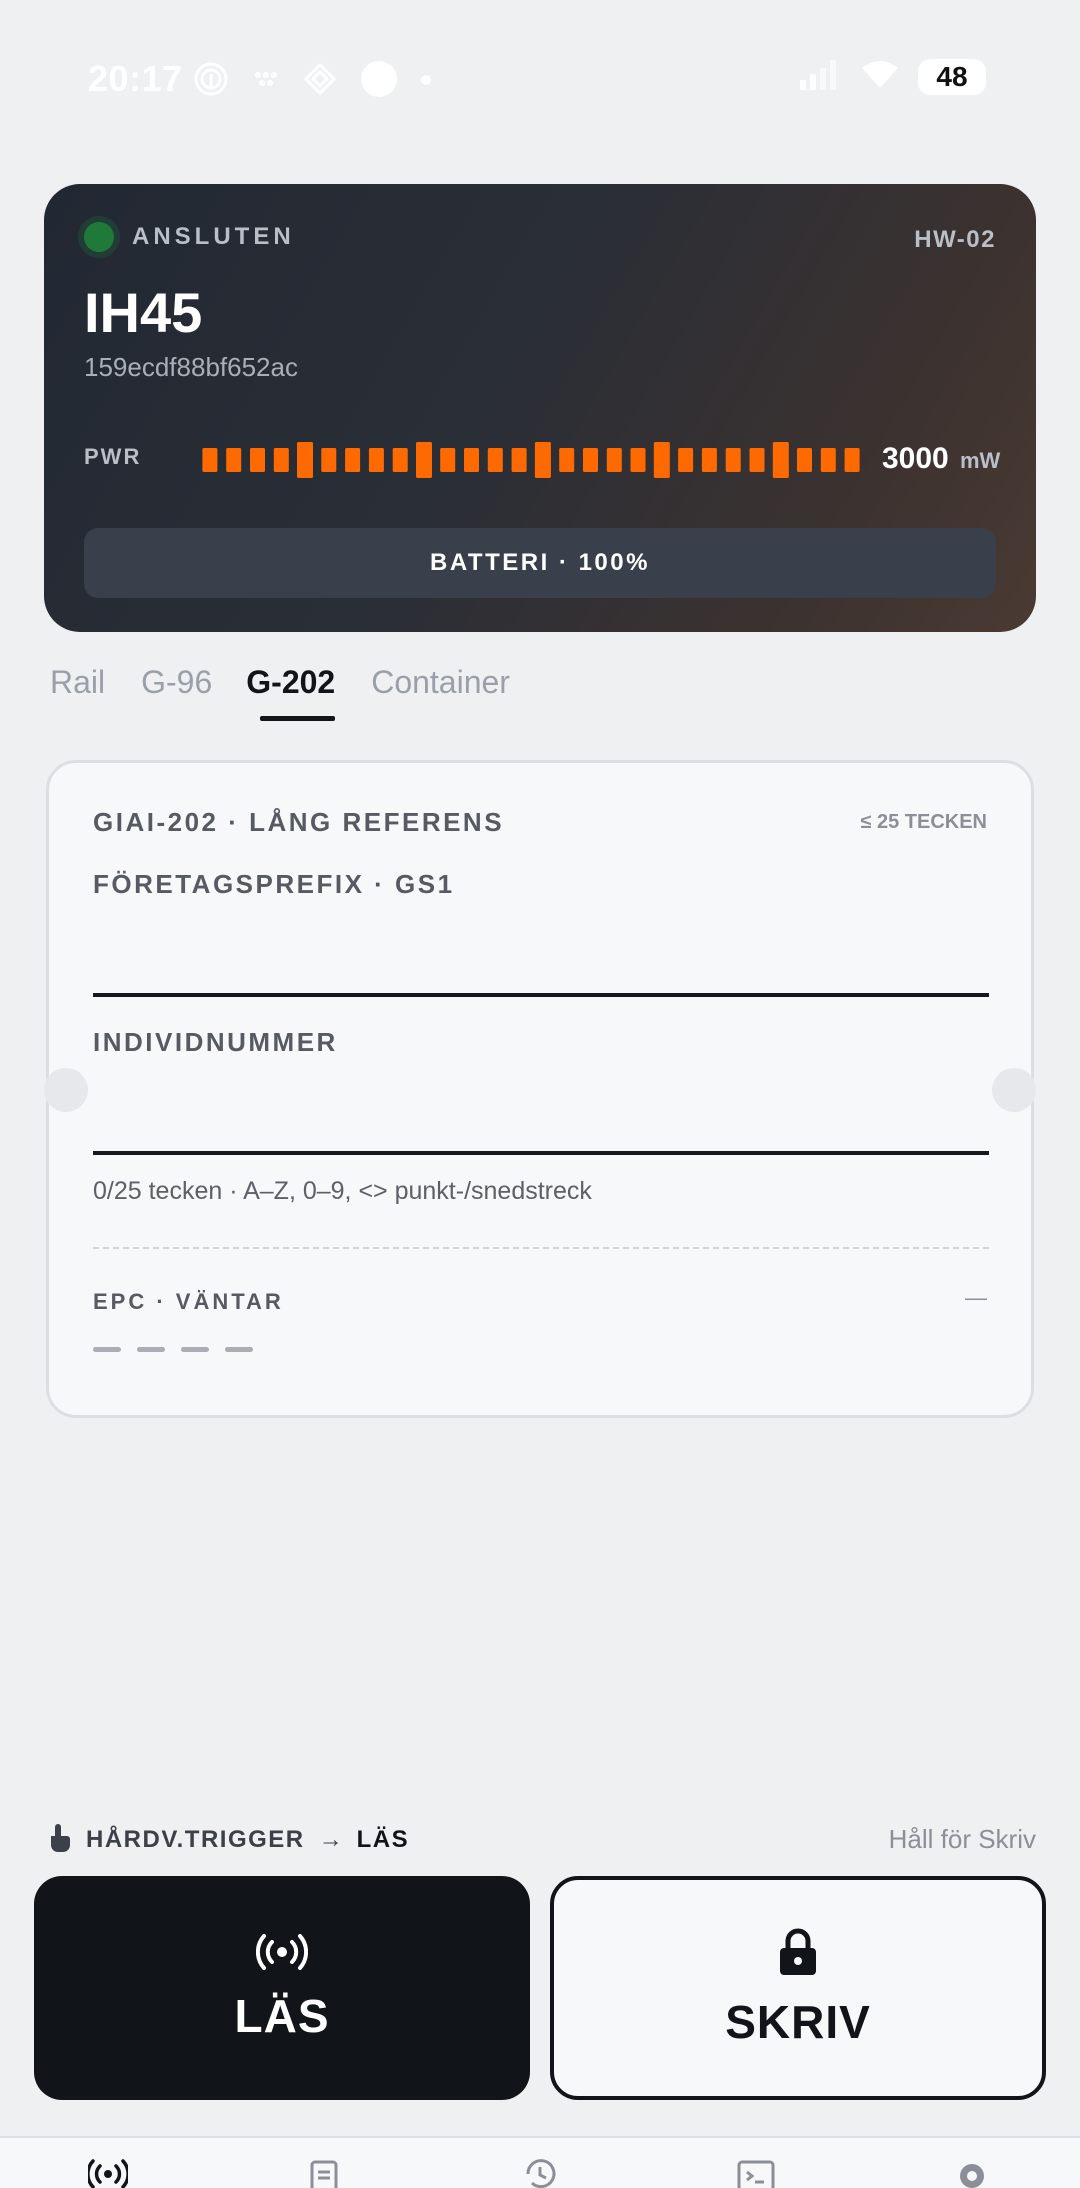  Describe the element at coordinates (980, 460) in the screenshot. I see `power-unit: mW` at that location.